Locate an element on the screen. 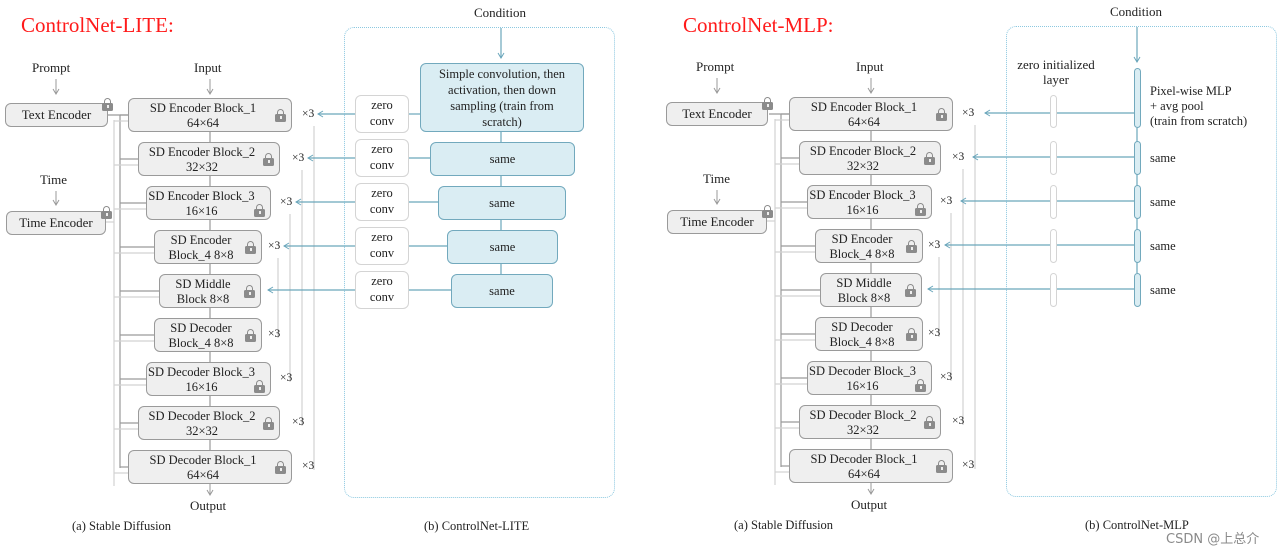 Image resolution: width=1280 pixels, height=552 pixels. right-time-encoder: Time Encoder is located at coordinates (720, 219).